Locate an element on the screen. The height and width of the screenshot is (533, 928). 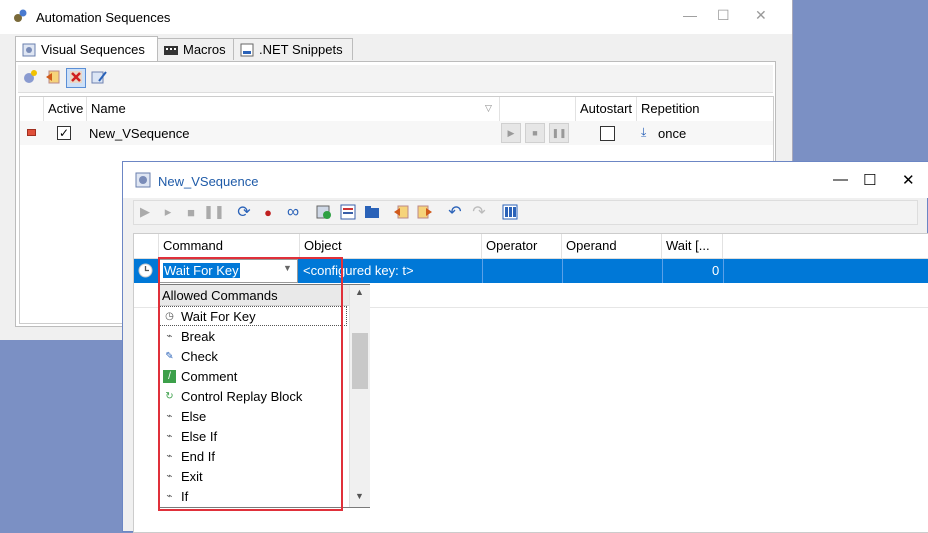
filter-icon: ▽ is located at coordinates (488, 108).